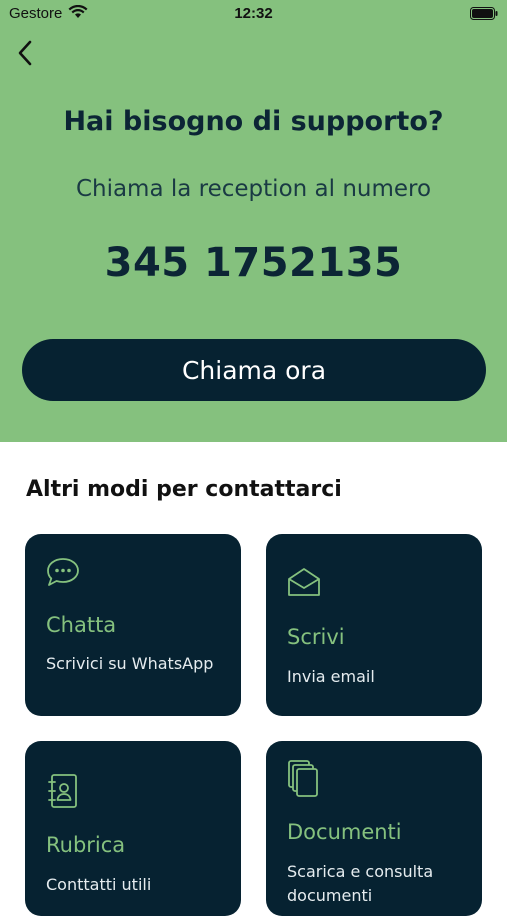 This screenshot has height=916, width=507. Describe the element at coordinates (303, 781) in the screenshot. I see `documents-icon` at that location.